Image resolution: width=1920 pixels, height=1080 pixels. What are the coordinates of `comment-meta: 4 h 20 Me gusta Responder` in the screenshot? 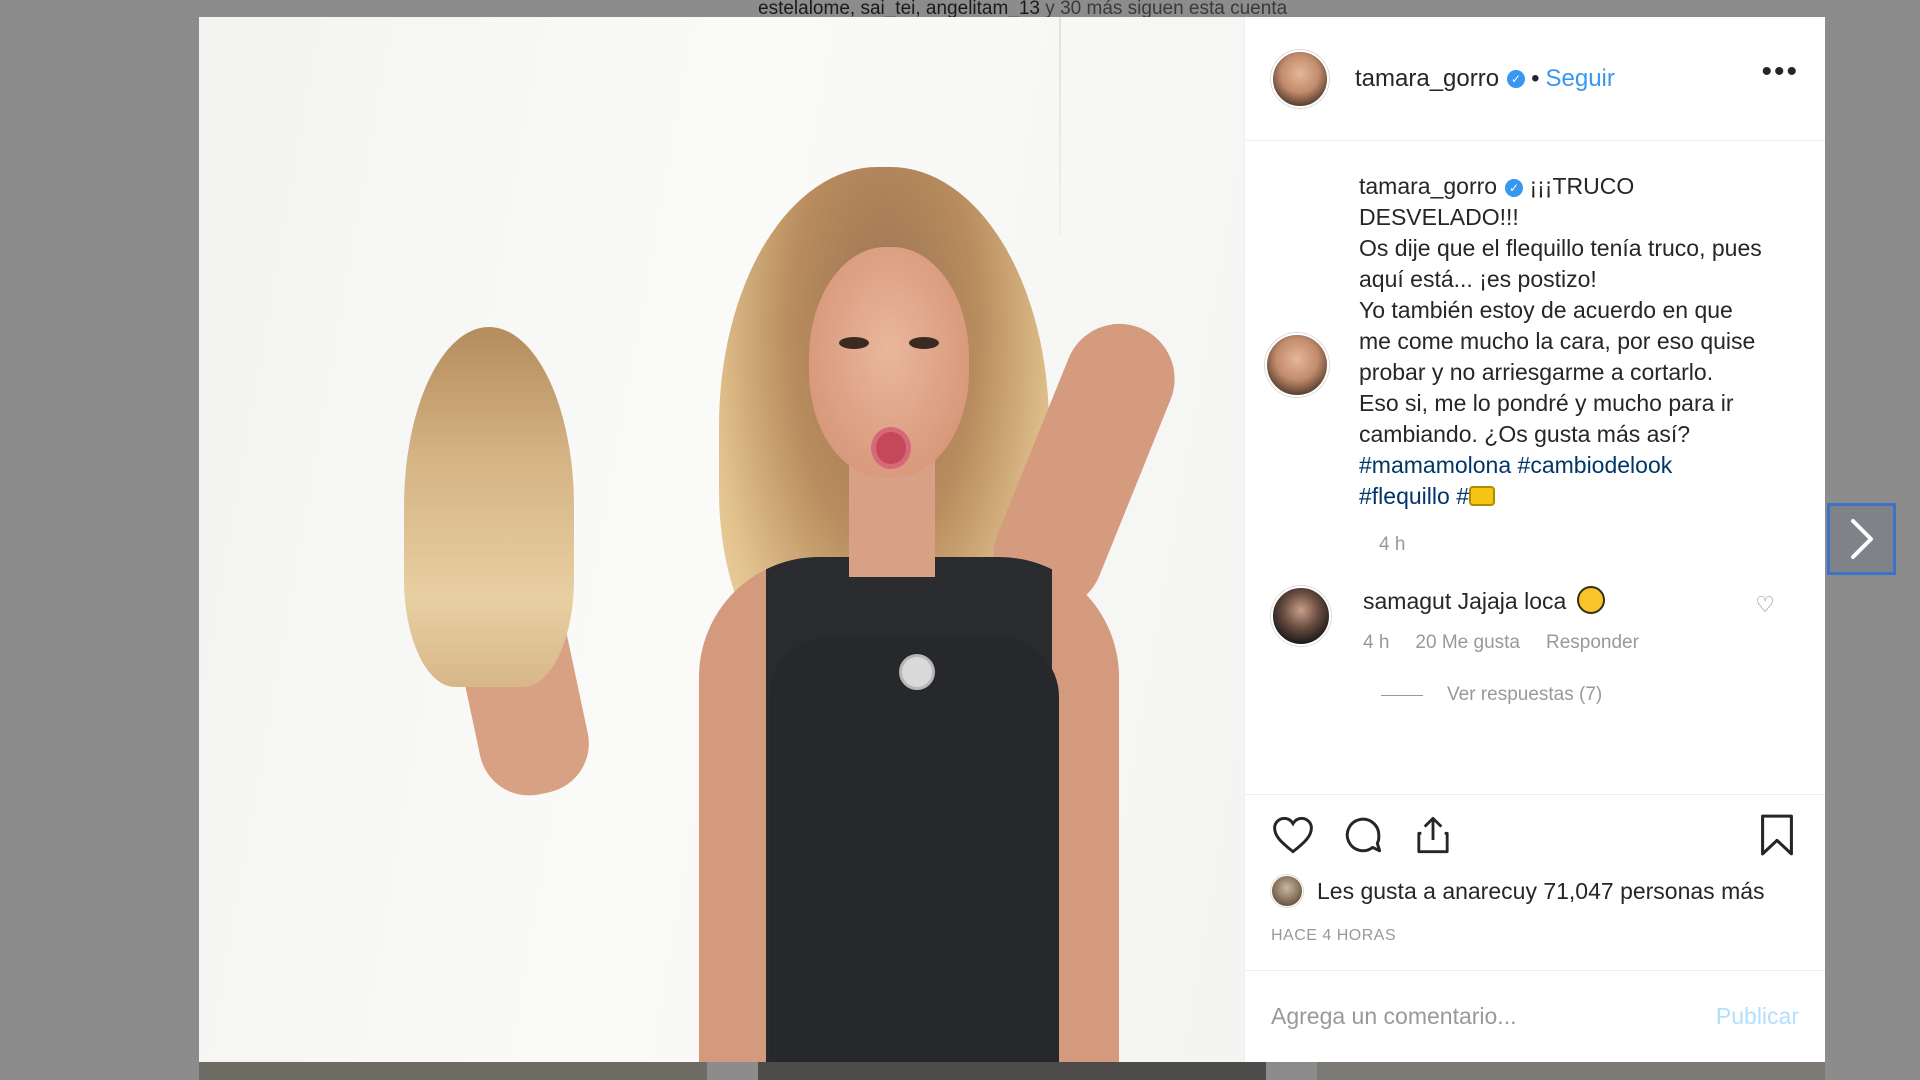 It's located at (1559, 643).